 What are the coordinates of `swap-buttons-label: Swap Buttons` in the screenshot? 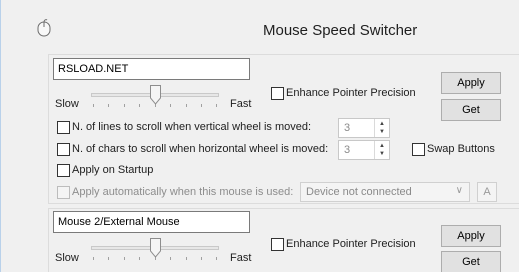 It's located at (461, 149).